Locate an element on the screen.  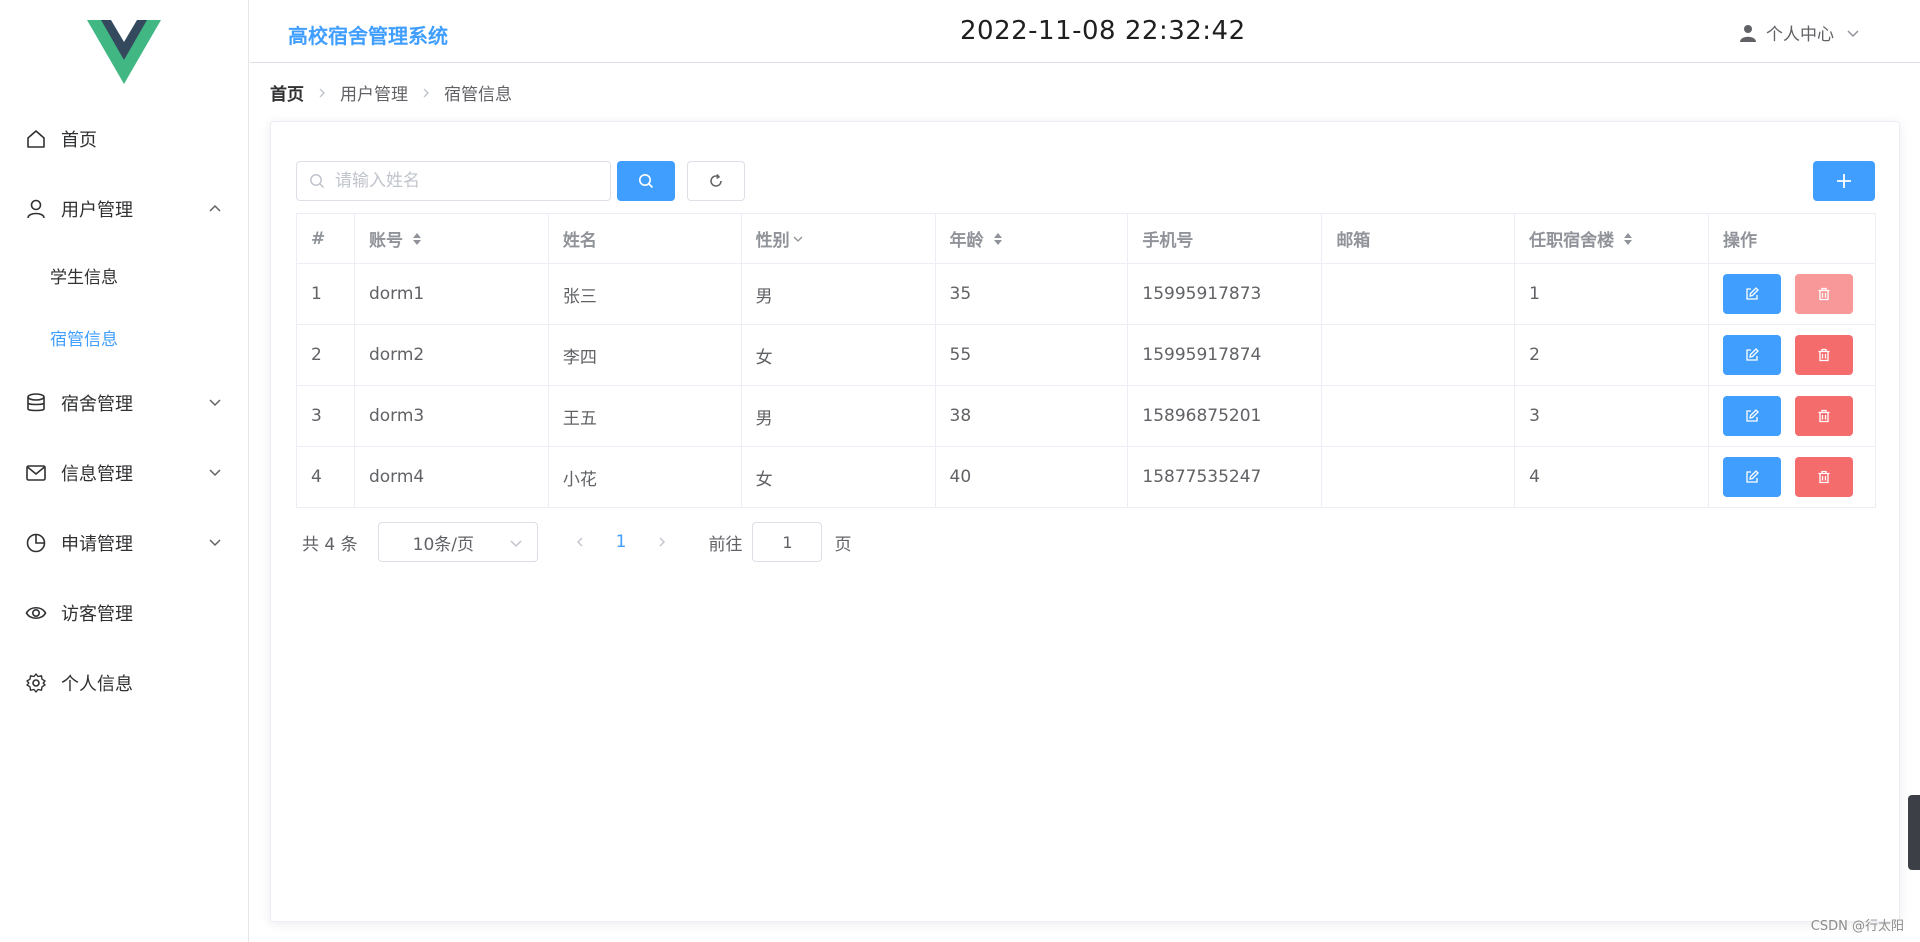
column-header-building: 任职宿舍楼 is located at coordinates (1611, 238).